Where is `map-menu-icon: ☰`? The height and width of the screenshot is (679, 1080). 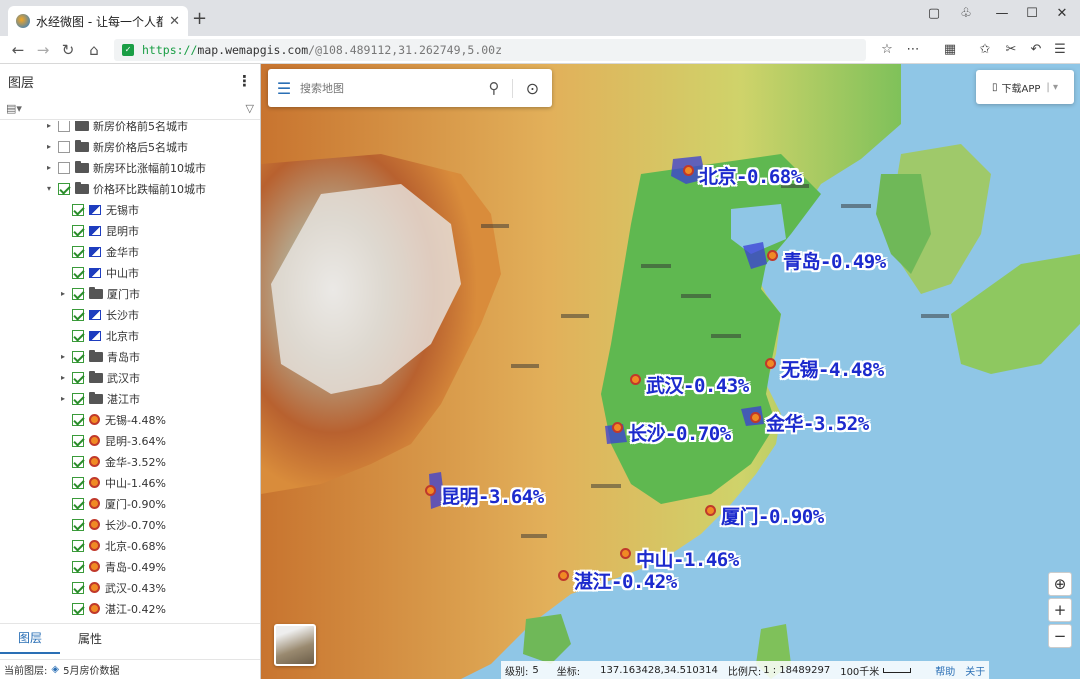 map-menu-icon: ☰ is located at coordinates (284, 88).